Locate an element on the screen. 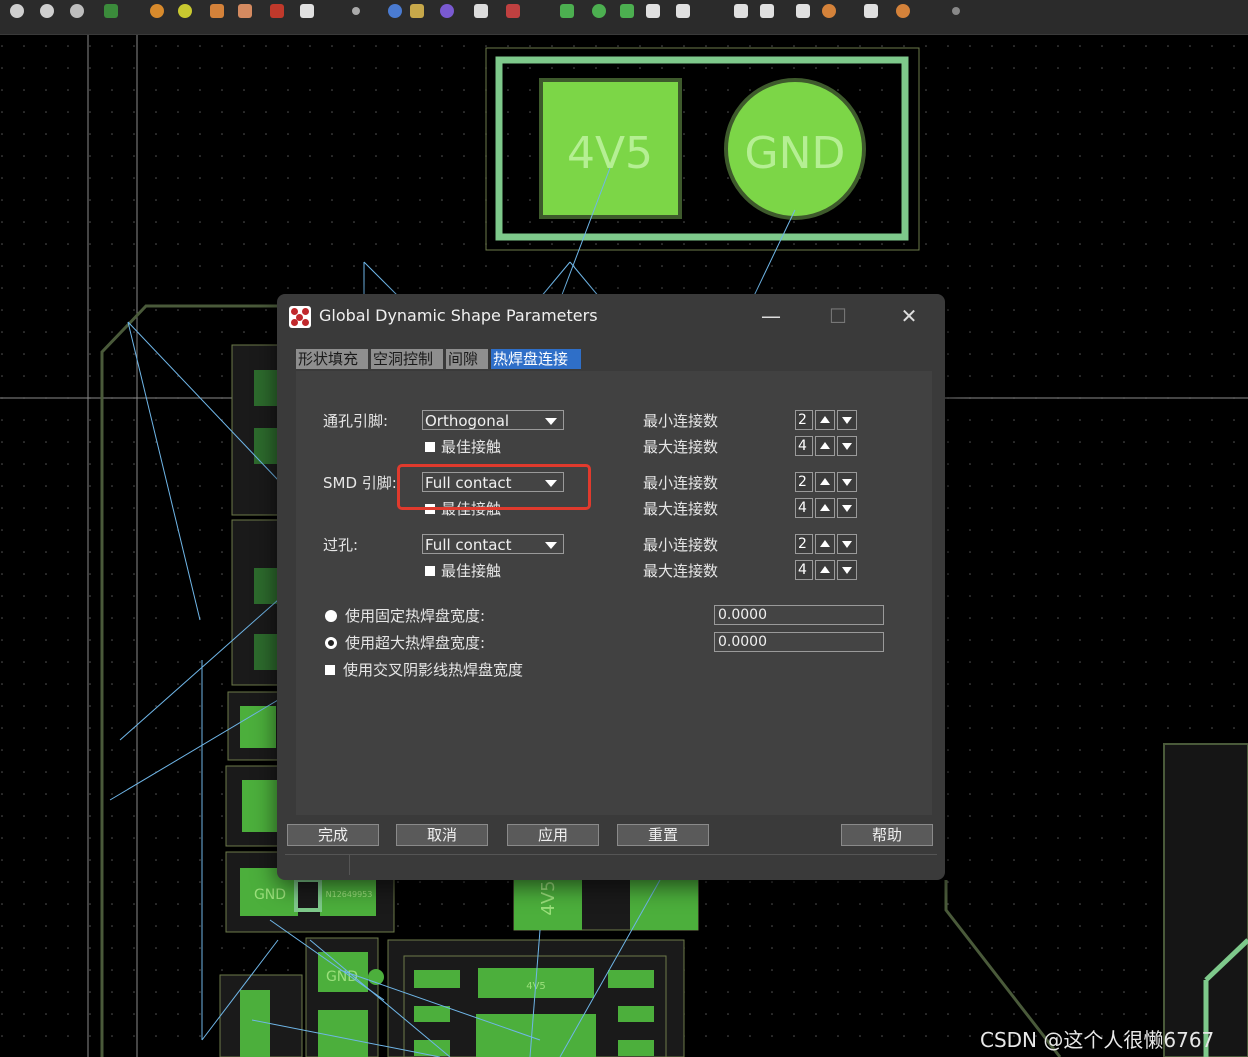 Image resolution: width=1248 pixels, height=1057 pixels. vias-min-up-button is located at coordinates (825, 544).